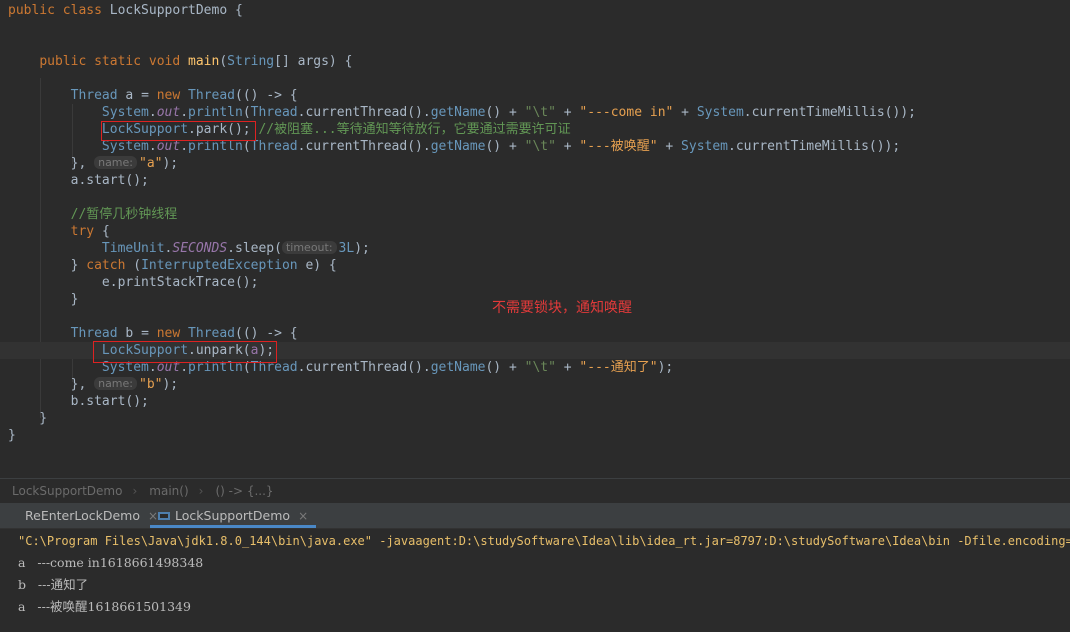 This screenshot has height=632, width=1070. What do you see at coordinates (89, 163) in the screenshot?
I see `code-line: }, name: "a");` at bounding box center [89, 163].